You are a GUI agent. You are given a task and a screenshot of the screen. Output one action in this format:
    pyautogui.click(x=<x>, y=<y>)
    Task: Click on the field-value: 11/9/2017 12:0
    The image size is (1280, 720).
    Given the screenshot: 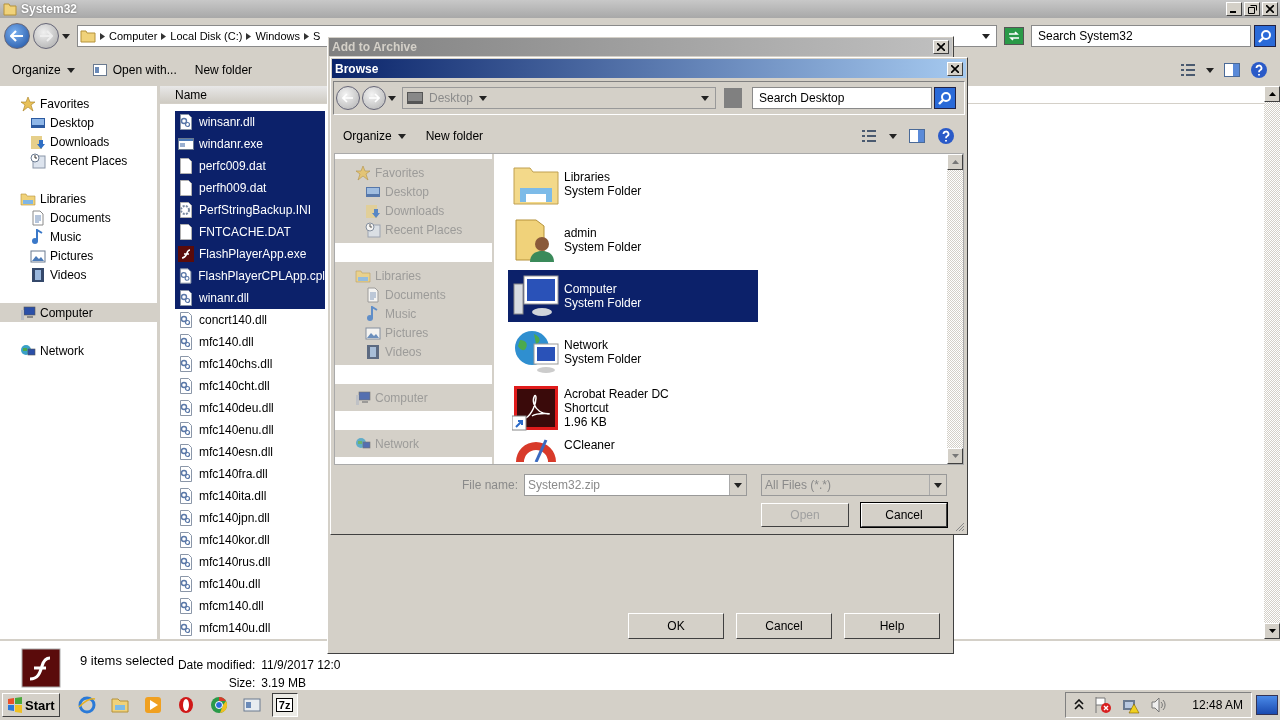 What is the action you would take?
    pyautogui.click(x=301, y=665)
    